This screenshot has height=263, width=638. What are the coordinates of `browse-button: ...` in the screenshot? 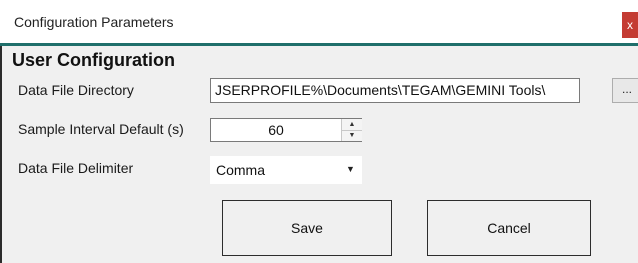 It's located at (625, 90).